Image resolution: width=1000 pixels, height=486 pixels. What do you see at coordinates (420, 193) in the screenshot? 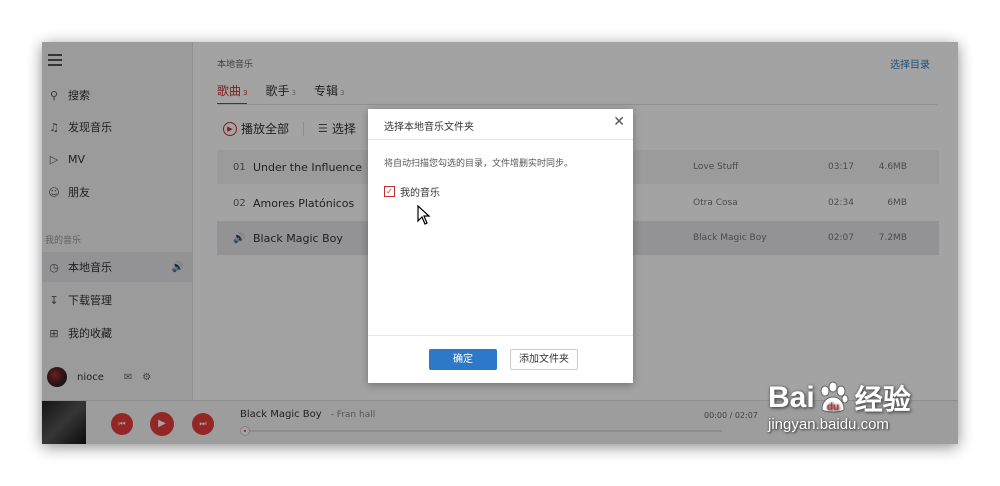
I see `folder-label: 我的音乐` at bounding box center [420, 193].